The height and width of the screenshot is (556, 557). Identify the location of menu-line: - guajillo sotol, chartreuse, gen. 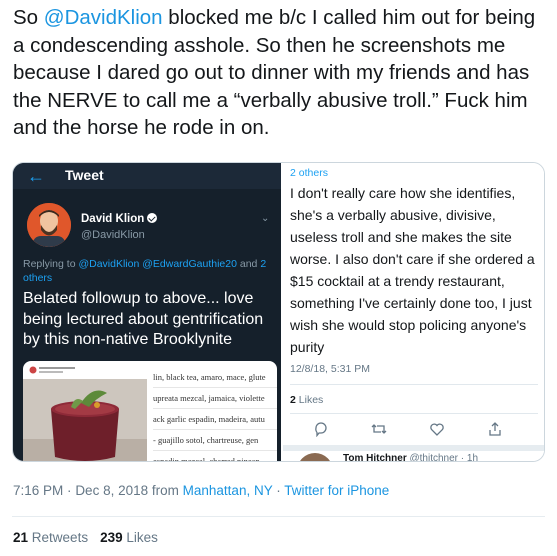
(215, 440).